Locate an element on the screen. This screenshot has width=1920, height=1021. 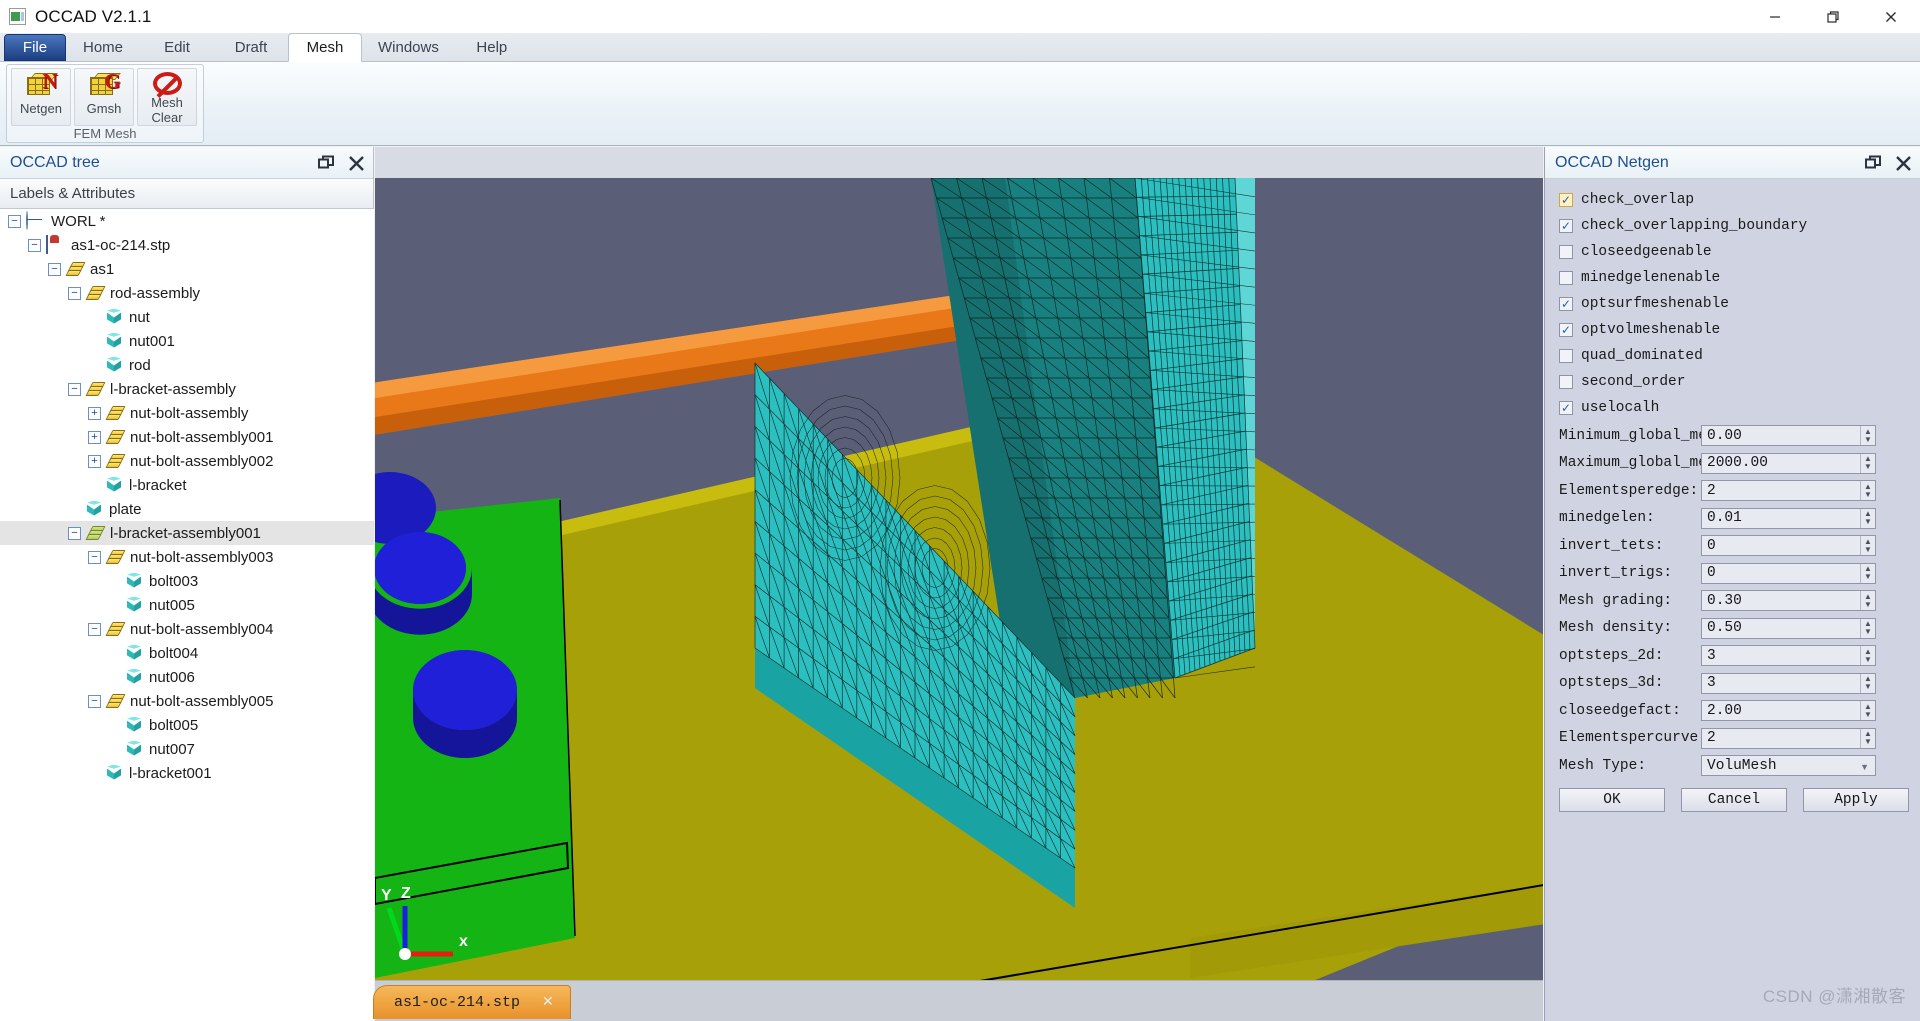
ribbon-tab-file: File is located at coordinates (35, 47).